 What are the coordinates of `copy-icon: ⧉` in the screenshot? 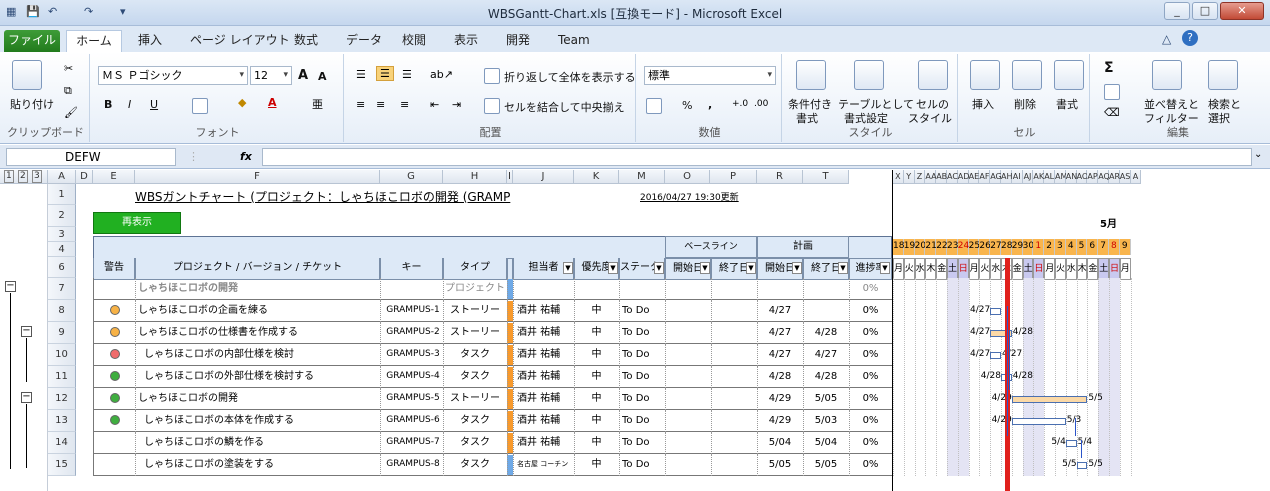 It's located at (68, 91).